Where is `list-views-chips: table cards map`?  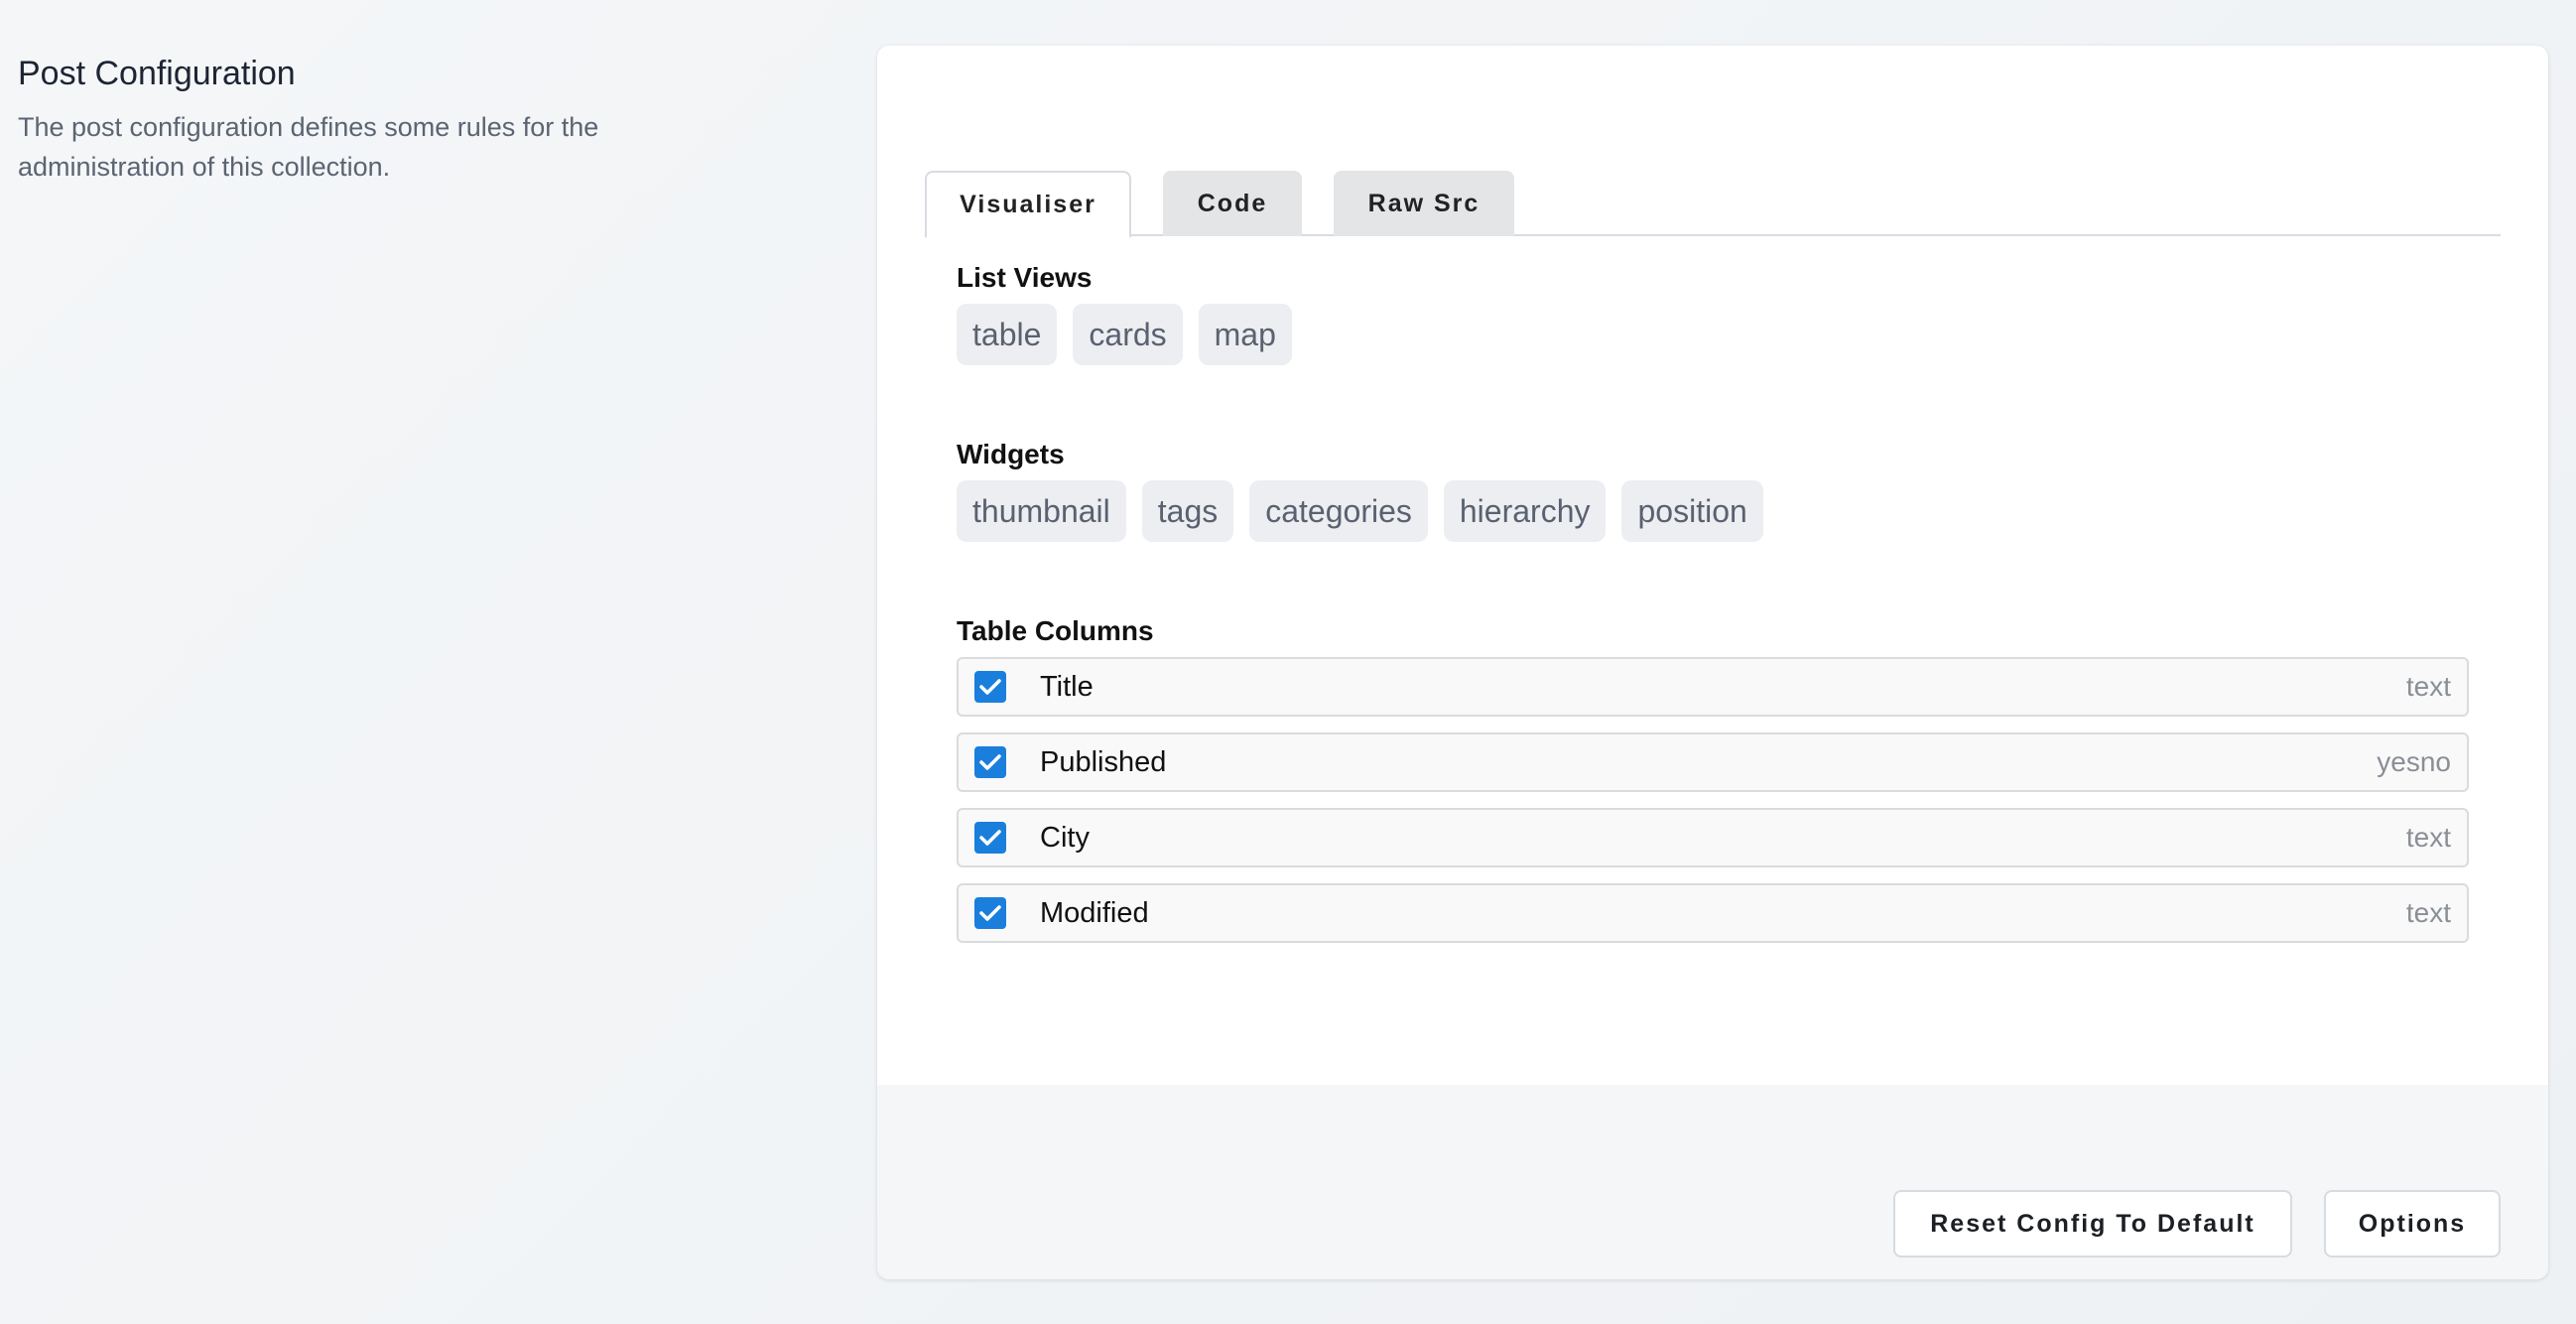 list-views-chips: table cards map is located at coordinates (1125, 334).